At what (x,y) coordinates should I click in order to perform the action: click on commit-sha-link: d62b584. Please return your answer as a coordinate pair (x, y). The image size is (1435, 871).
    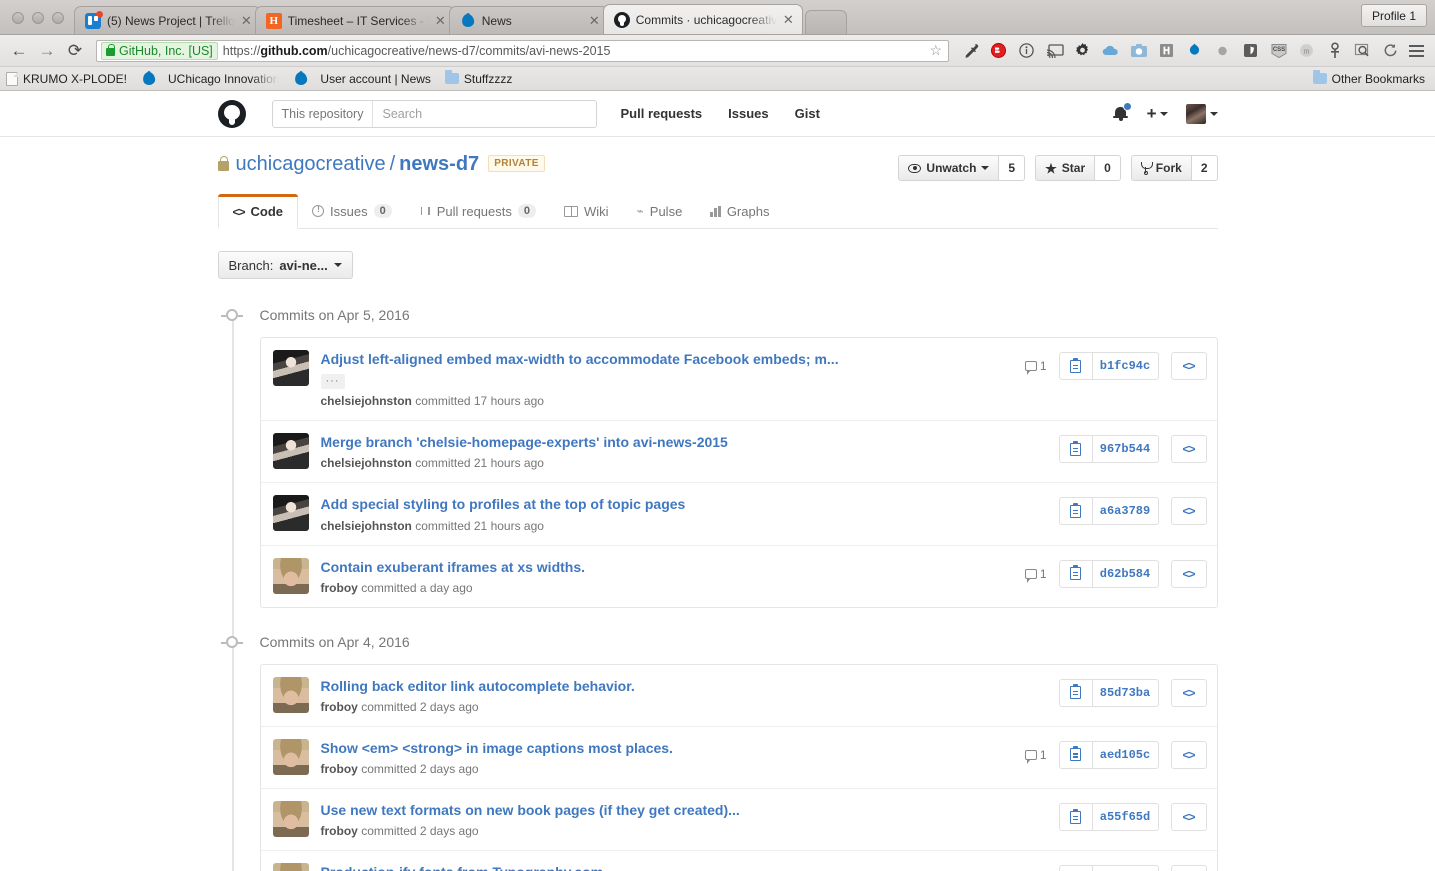
    Looking at the image, I should click on (1125, 573).